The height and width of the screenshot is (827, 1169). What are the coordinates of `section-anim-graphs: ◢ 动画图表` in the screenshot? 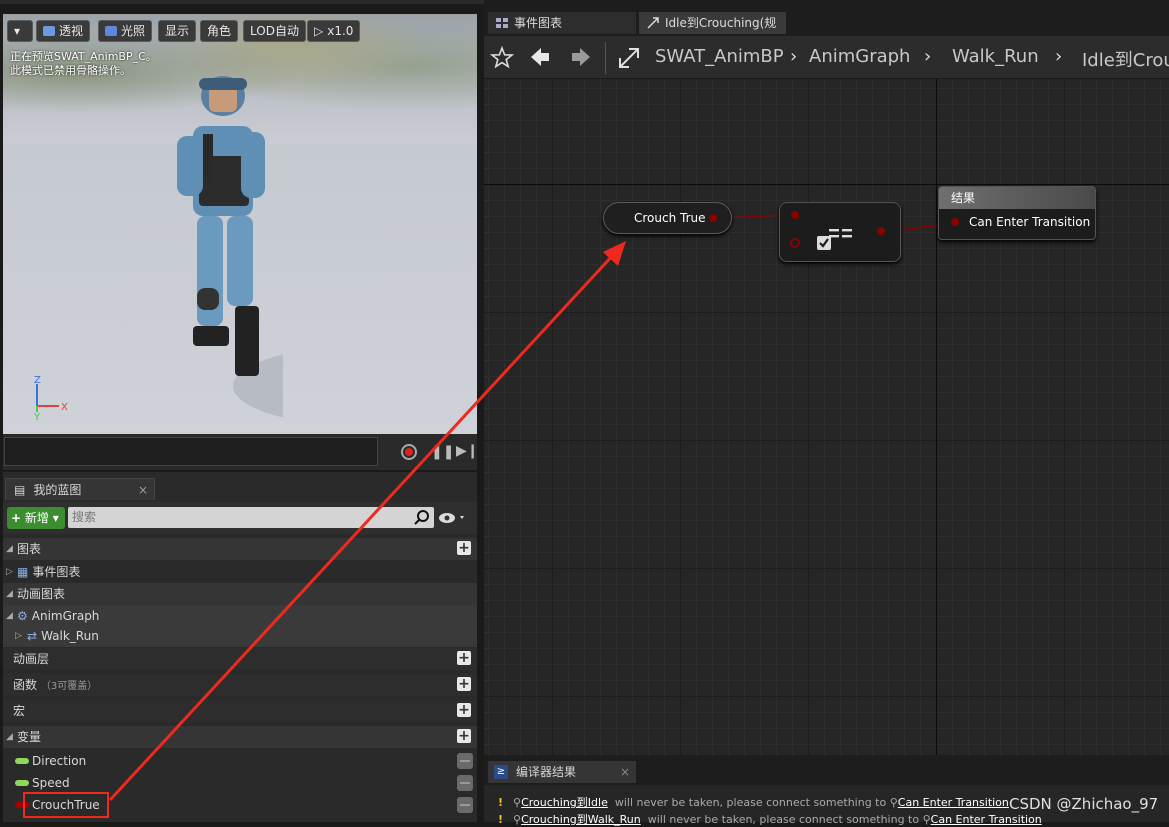 It's located at (240, 594).